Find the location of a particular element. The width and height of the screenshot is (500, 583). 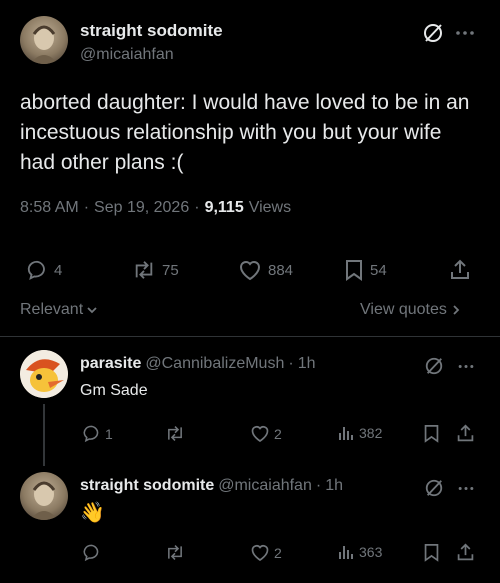

view-quotes-label: View quotes is located at coordinates (403, 309).